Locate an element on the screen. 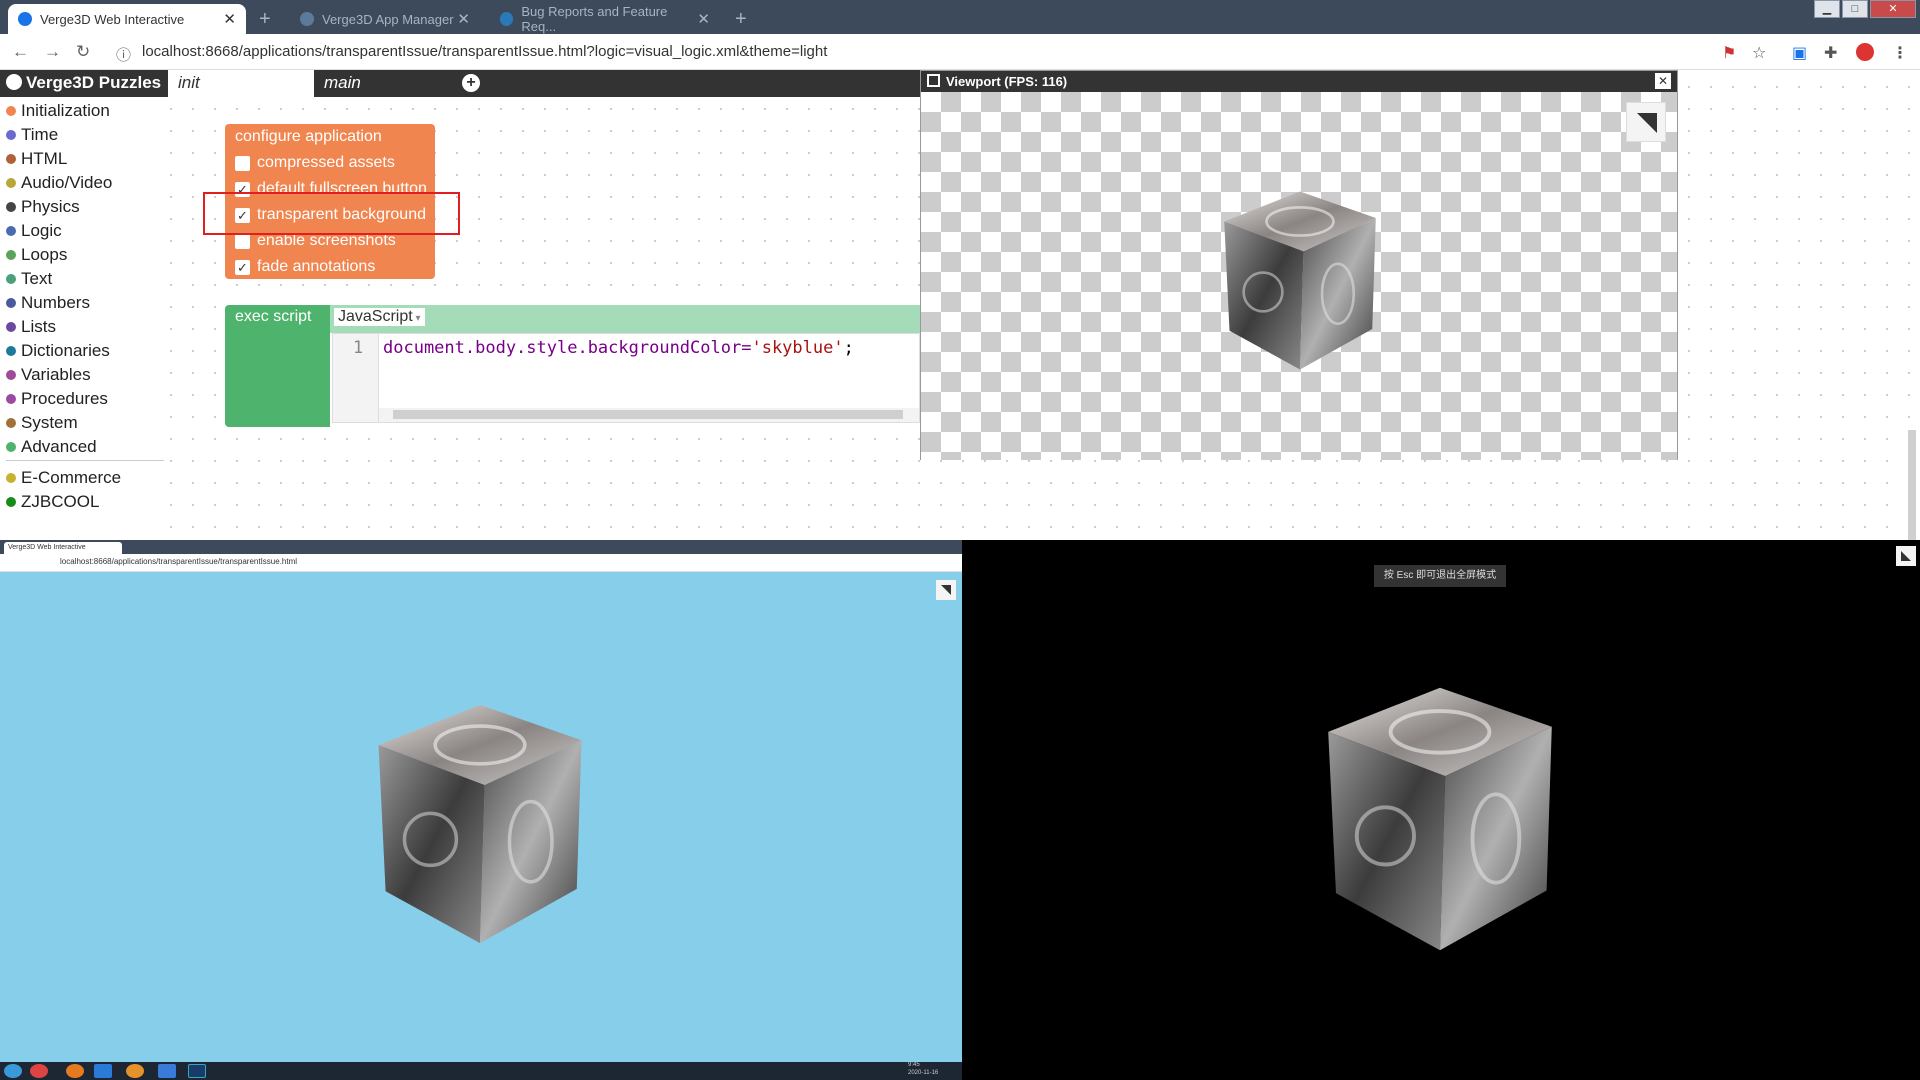  category-lists: Lists is located at coordinates (31, 327).